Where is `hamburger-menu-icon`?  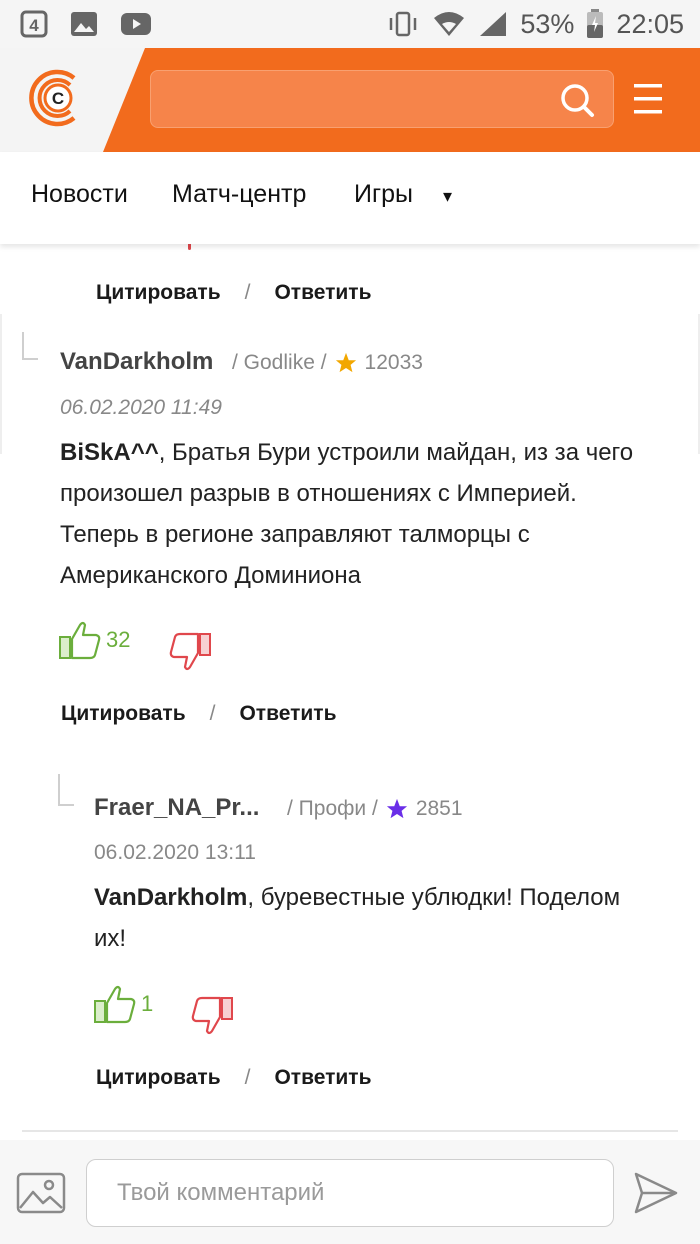
hamburger-menu-icon is located at coordinates (648, 99).